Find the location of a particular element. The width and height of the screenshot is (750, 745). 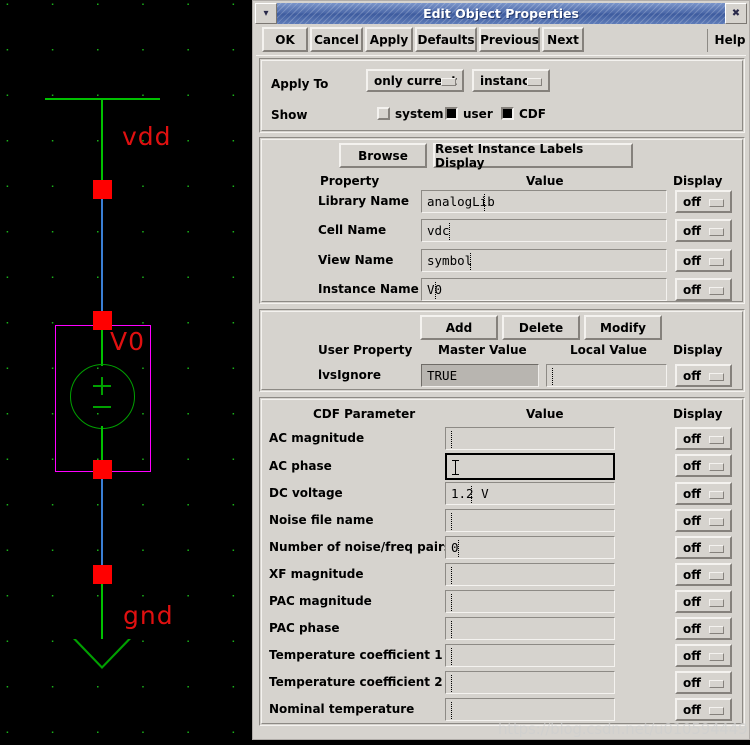

text-cursor-icon is located at coordinates (455, 467).